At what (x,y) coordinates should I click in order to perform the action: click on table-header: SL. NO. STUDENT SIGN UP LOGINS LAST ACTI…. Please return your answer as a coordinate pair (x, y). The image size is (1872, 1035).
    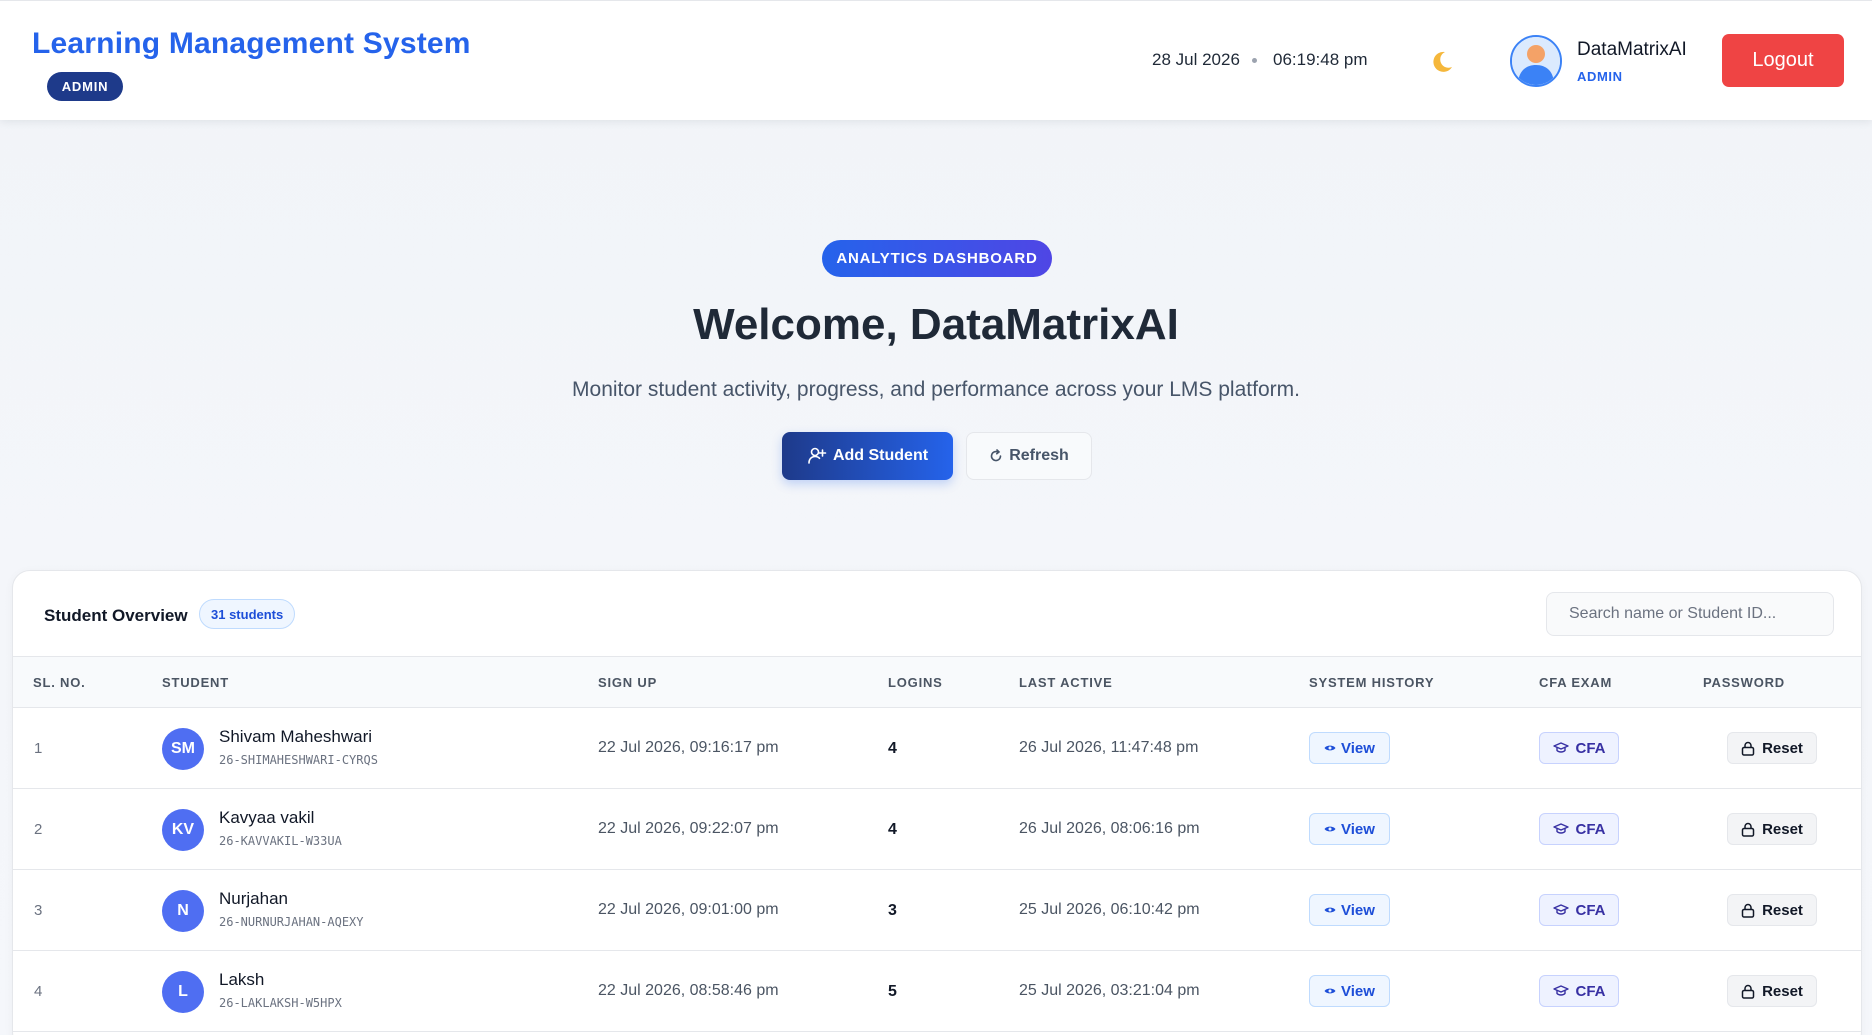
    Looking at the image, I should click on (937, 682).